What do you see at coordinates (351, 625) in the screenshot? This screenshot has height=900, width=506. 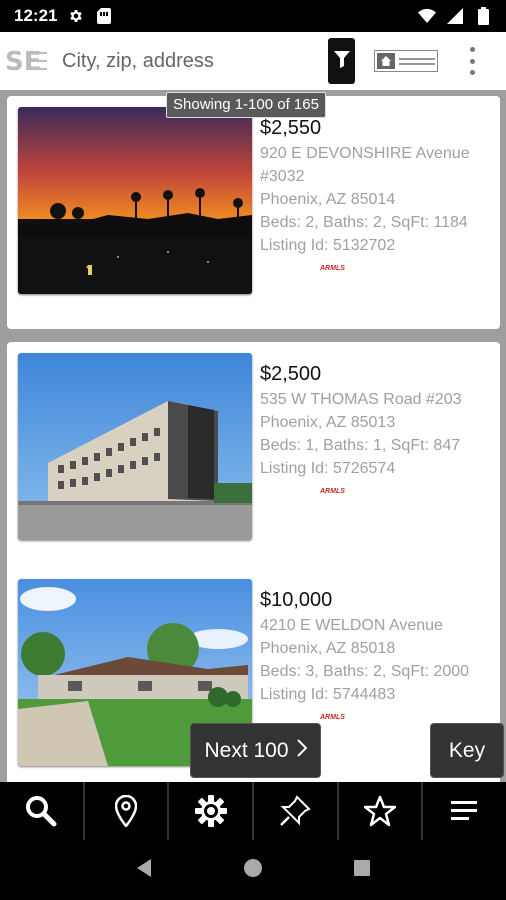 I see `listing-address: 4210 E WELDON Avenue` at bounding box center [351, 625].